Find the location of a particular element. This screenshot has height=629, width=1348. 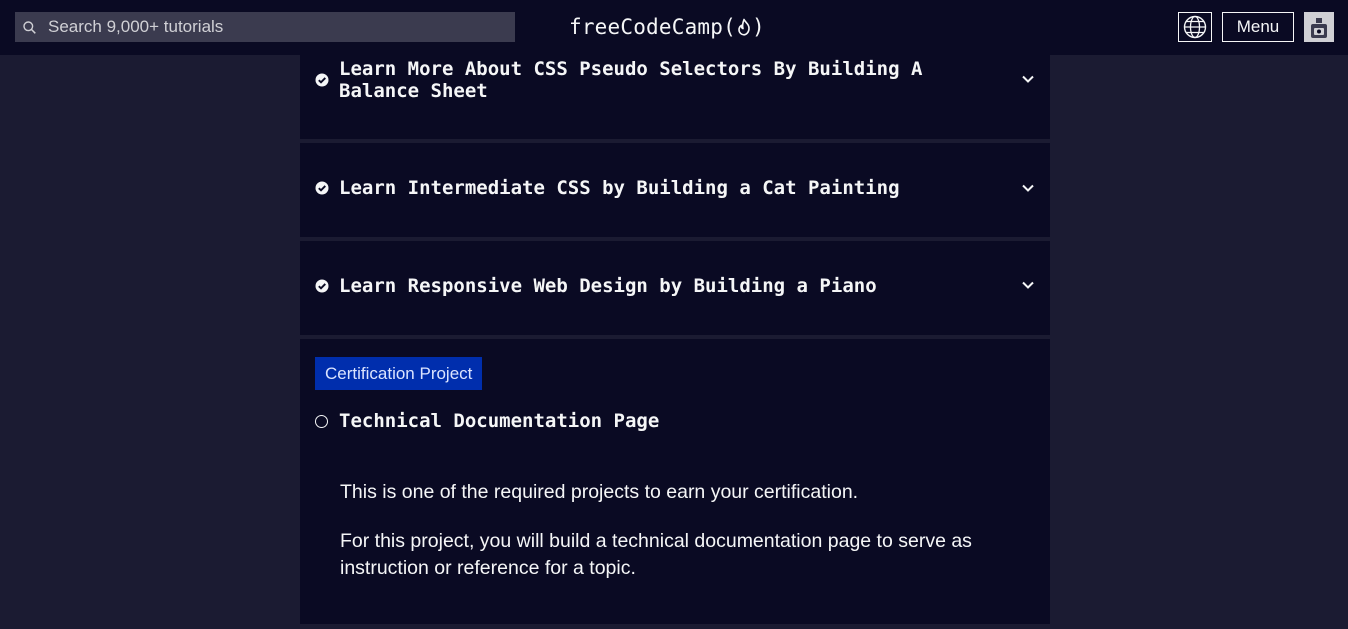

user-avatar is located at coordinates (1319, 27).